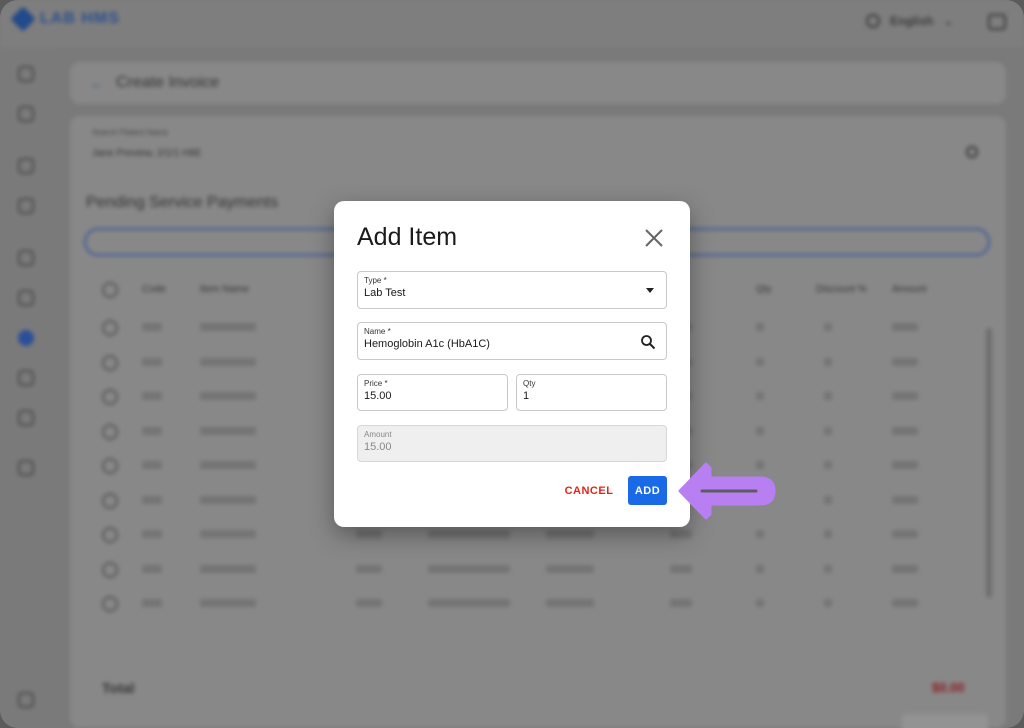  What do you see at coordinates (512, 341) in the screenshot?
I see `name-field: Name * Hemoglobin A1c (HbA1C)` at bounding box center [512, 341].